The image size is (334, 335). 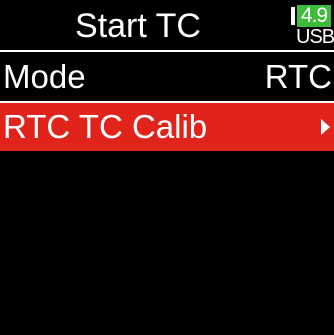 What do you see at coordinates (293, 16) in the screenshot?
I see `battery-icon` at bounding box center [293, 16].